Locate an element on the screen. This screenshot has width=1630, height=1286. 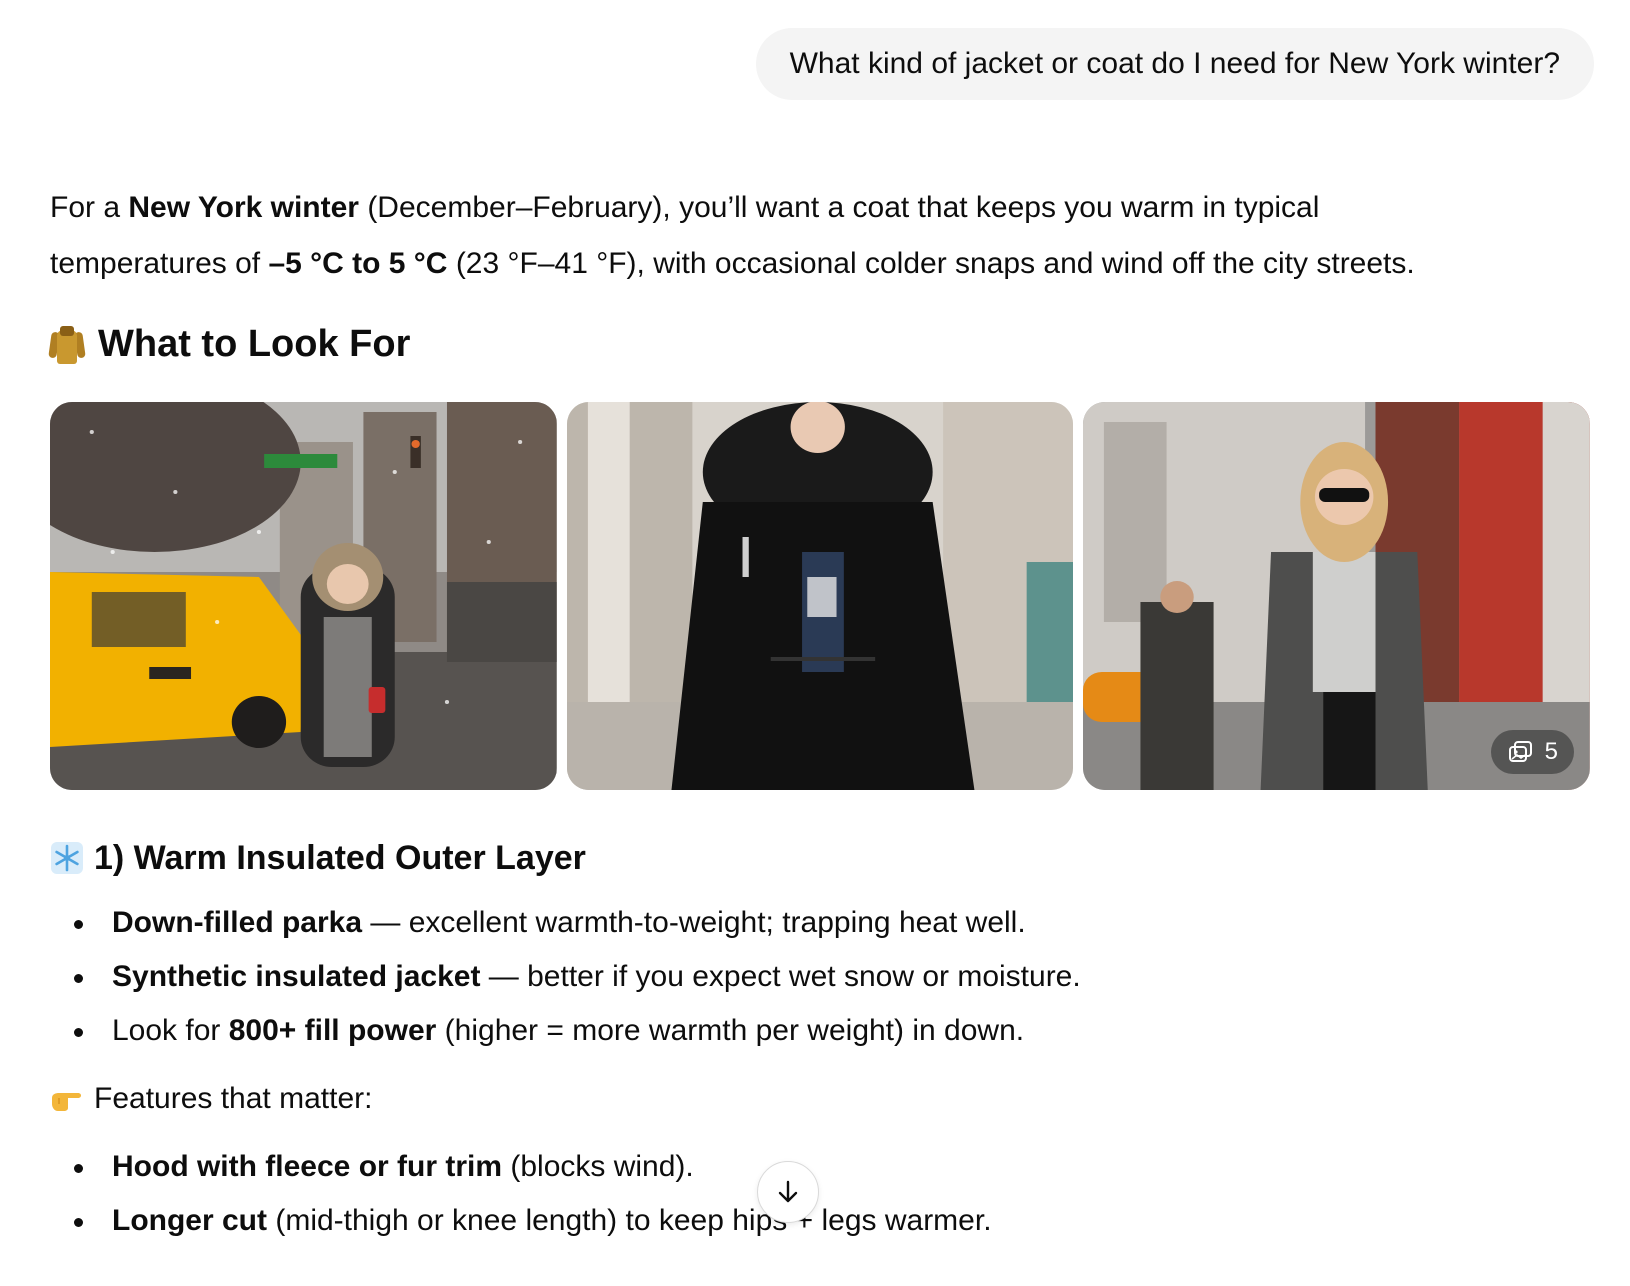
photo-black-puffer is located at coordinates (820, 596).